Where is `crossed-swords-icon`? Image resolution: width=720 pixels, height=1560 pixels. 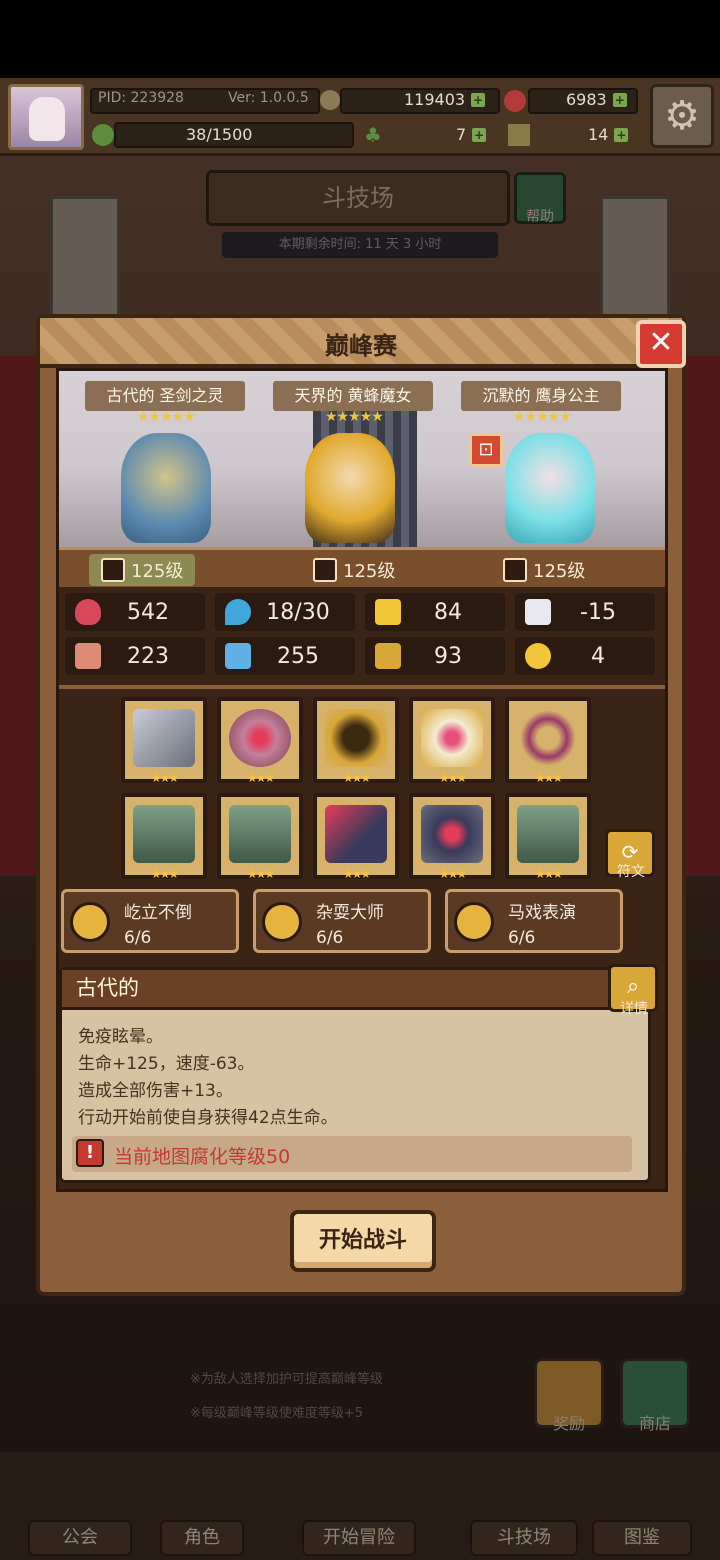
crossed-swords-icon is located at coordinates (164, 738).